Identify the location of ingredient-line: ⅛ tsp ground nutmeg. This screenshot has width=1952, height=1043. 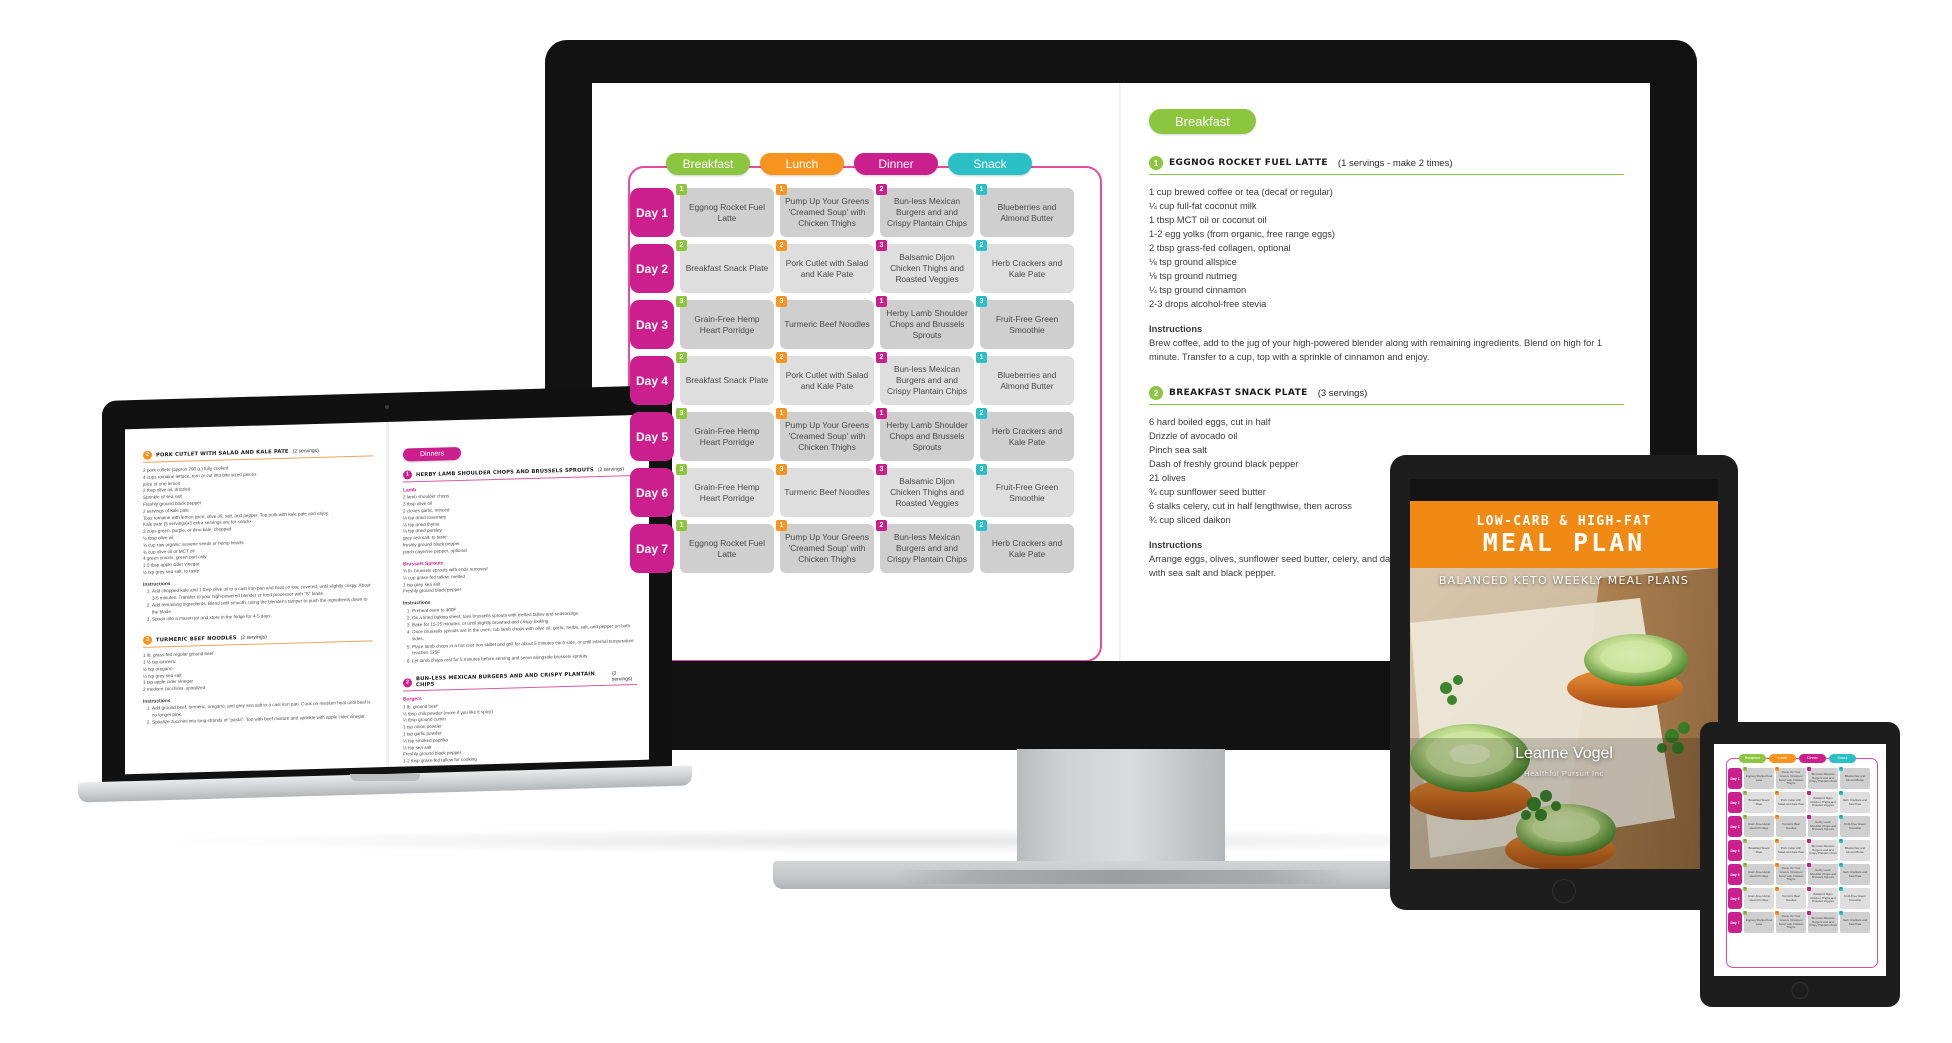
(1193, 276).